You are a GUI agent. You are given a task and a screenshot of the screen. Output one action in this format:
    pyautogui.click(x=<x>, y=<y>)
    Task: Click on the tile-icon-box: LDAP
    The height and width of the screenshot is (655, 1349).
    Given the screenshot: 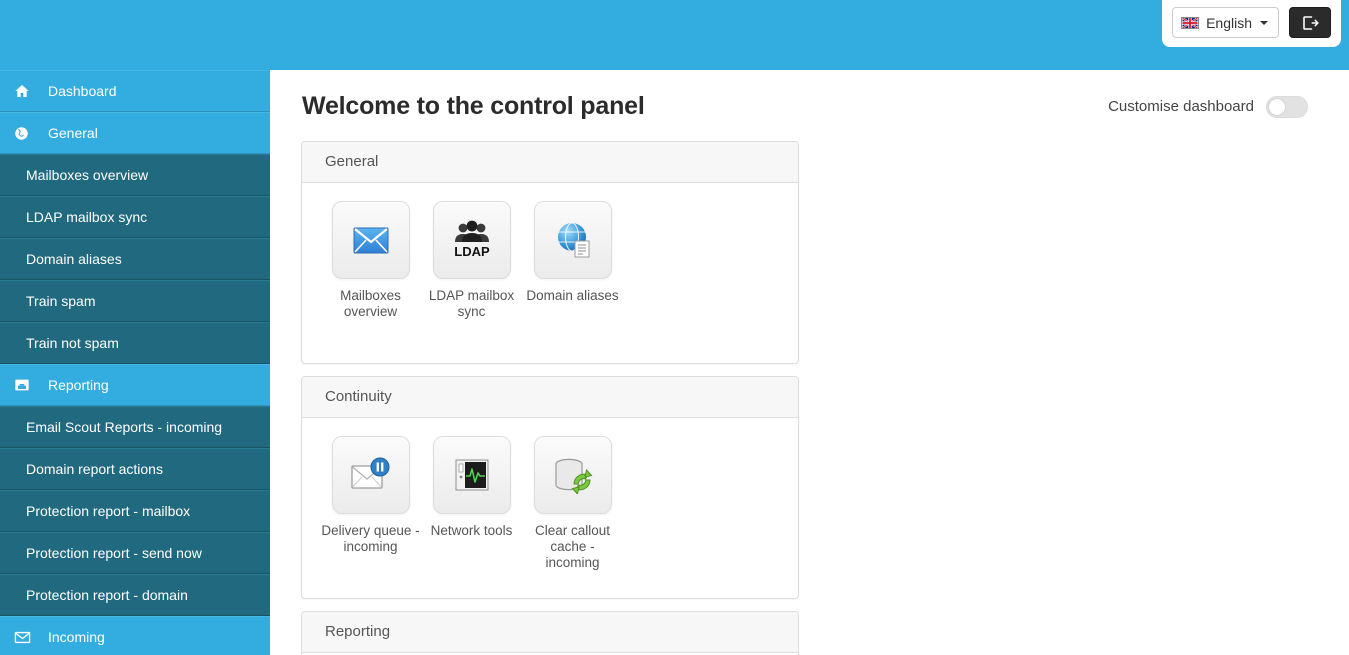 What is the action you would take?
    pyautogui.click(x=471, y=240)
    